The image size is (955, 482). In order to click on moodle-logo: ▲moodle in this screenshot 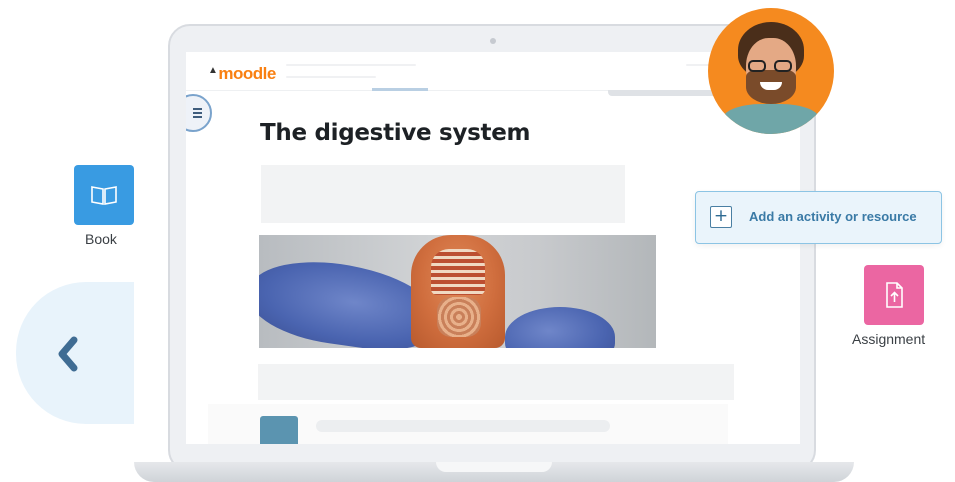, I will do `click(242, 74)`.